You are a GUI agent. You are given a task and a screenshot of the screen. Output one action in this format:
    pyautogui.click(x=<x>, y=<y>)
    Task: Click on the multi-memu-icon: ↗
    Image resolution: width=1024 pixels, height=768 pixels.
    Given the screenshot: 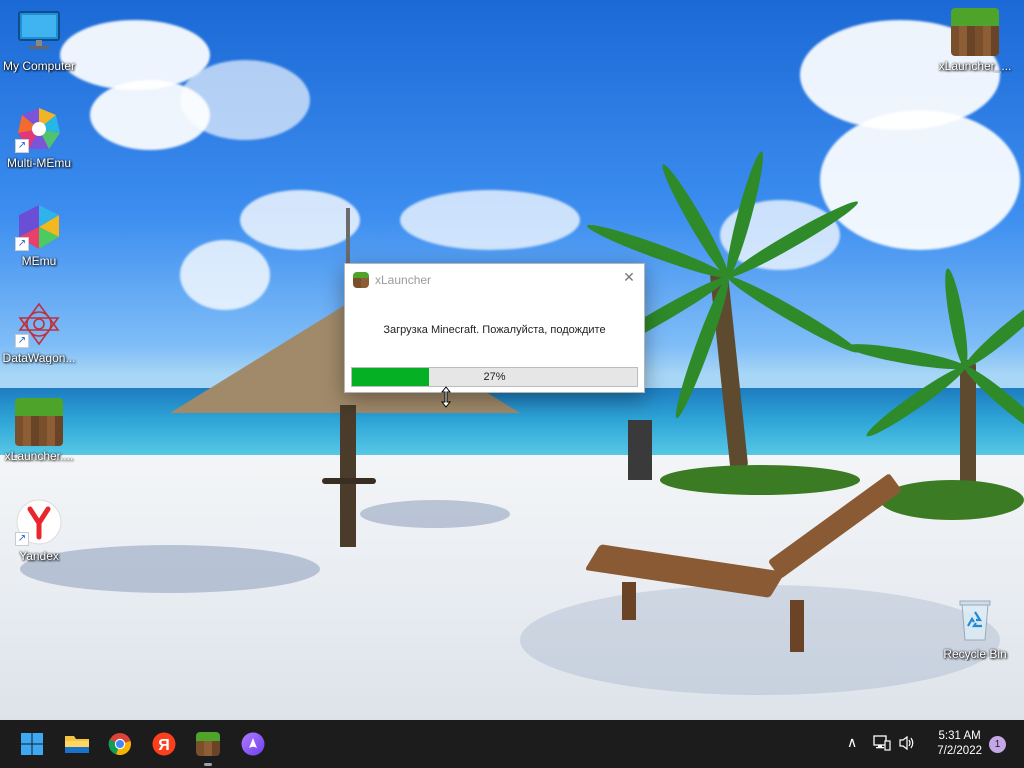 What is the action you would take?
    pyautogui.click(x=39, y=129)
    